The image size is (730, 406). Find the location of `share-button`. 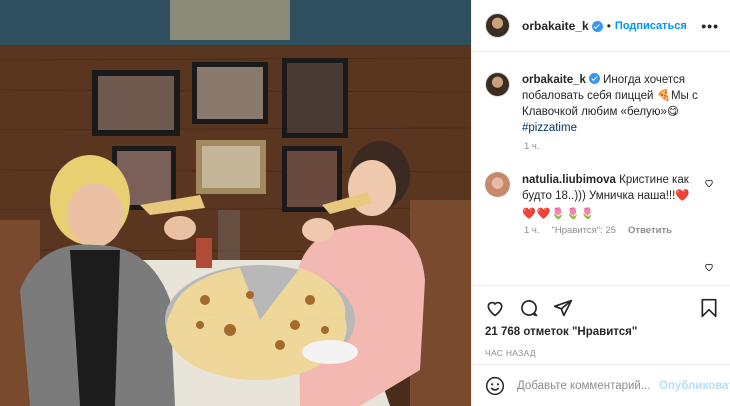

share-button is located at coordinates (563, 309).